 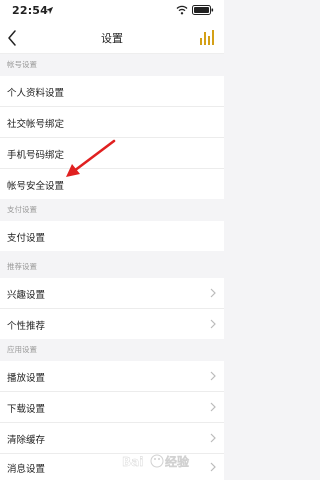 I want to click on row-payment-settings: 支付设置, so click(x=112, y=236).